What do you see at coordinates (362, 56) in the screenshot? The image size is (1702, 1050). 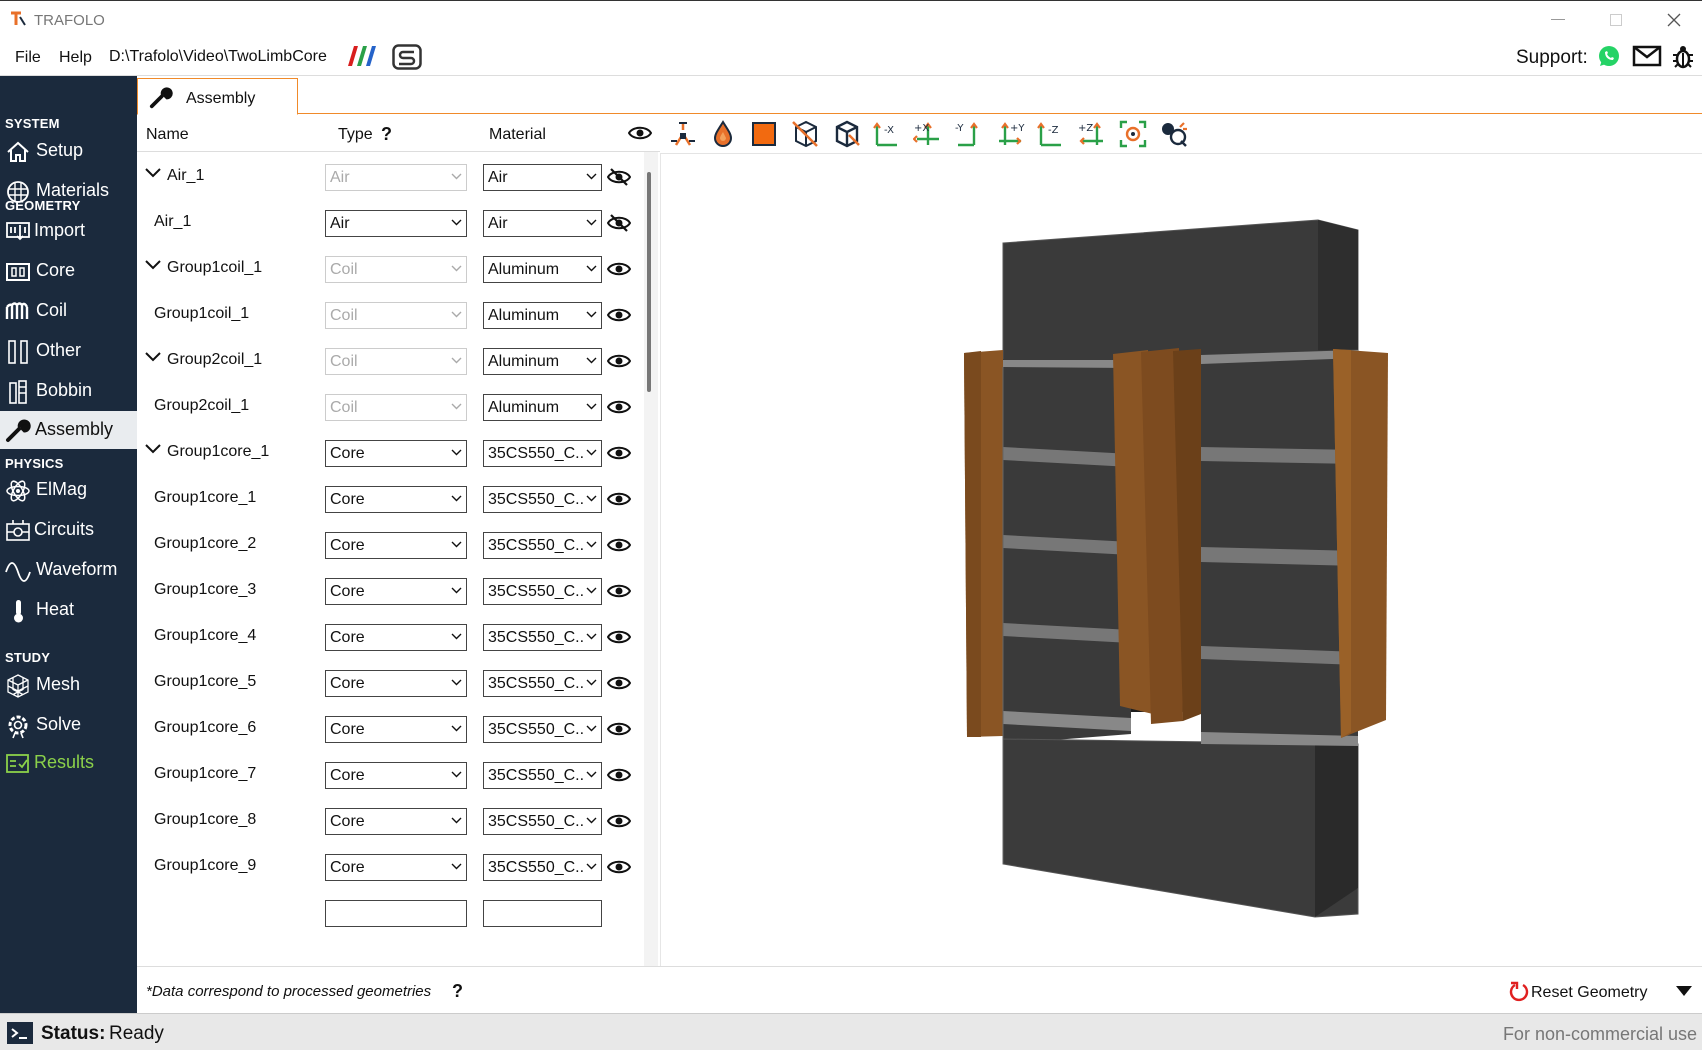 I see `stripes-logo-icon` at bounding box center [362, 56].